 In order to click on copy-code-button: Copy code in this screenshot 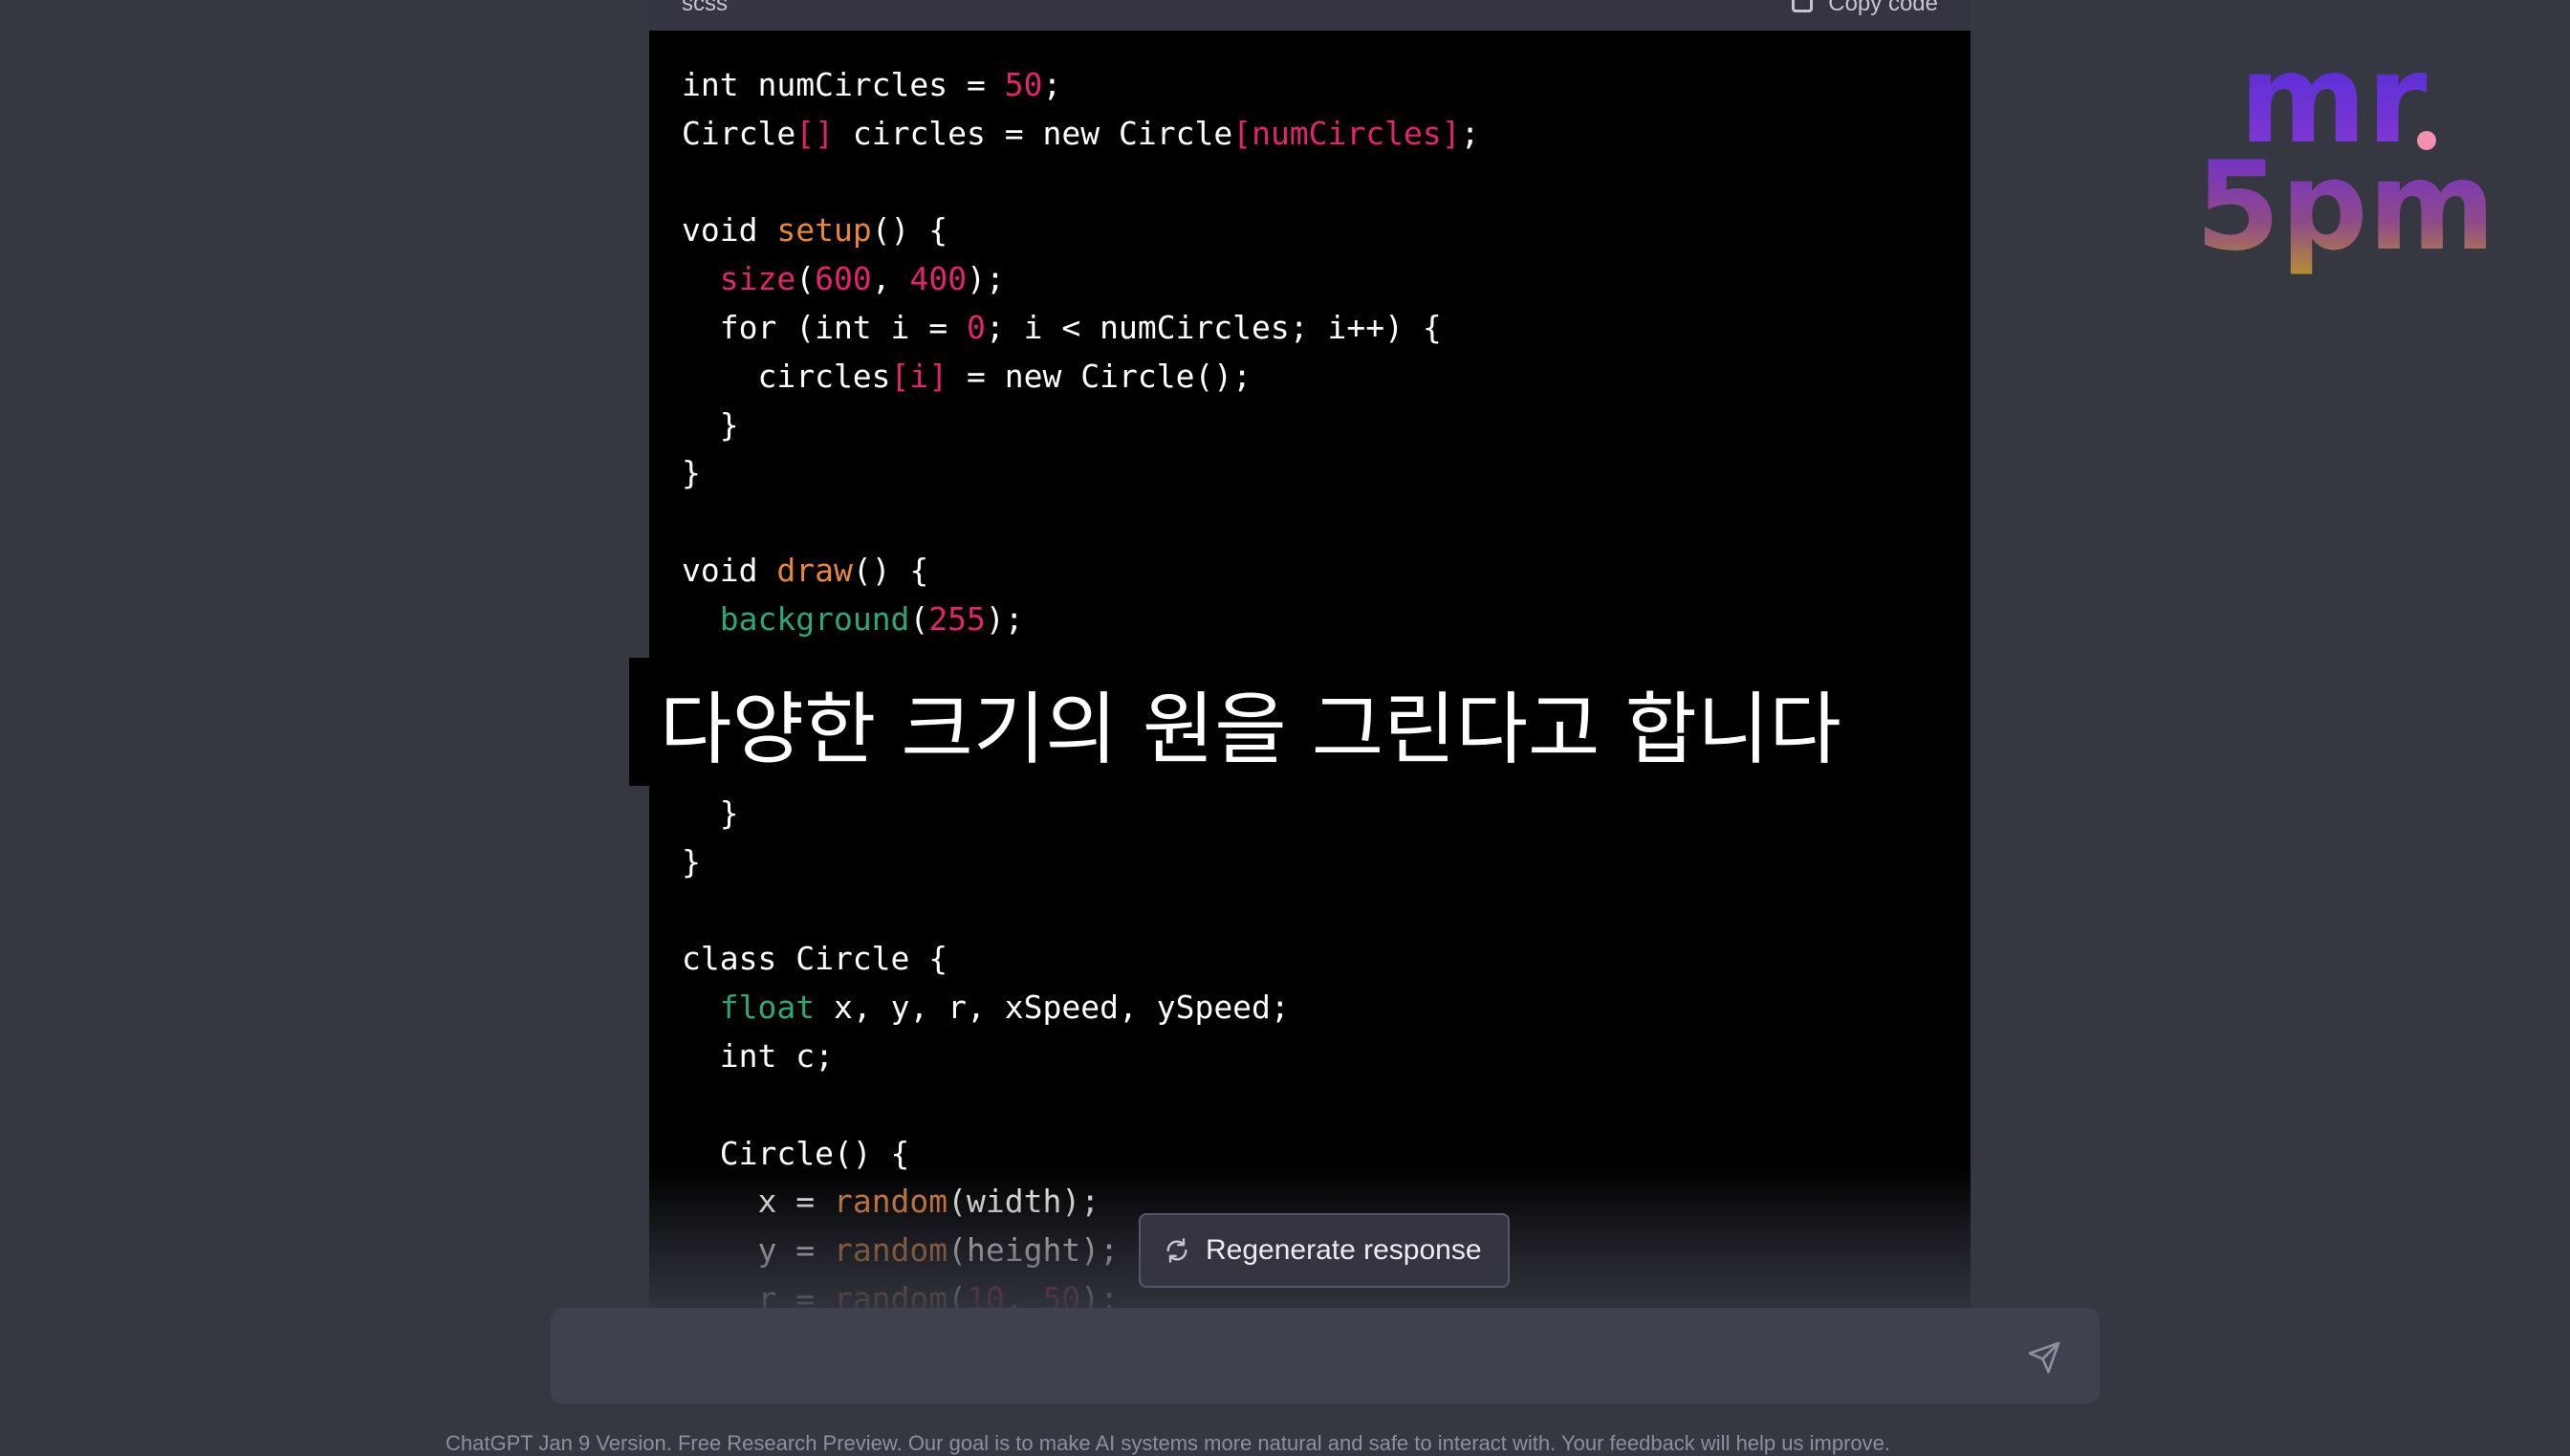, I will do `click(1865, 8)`.